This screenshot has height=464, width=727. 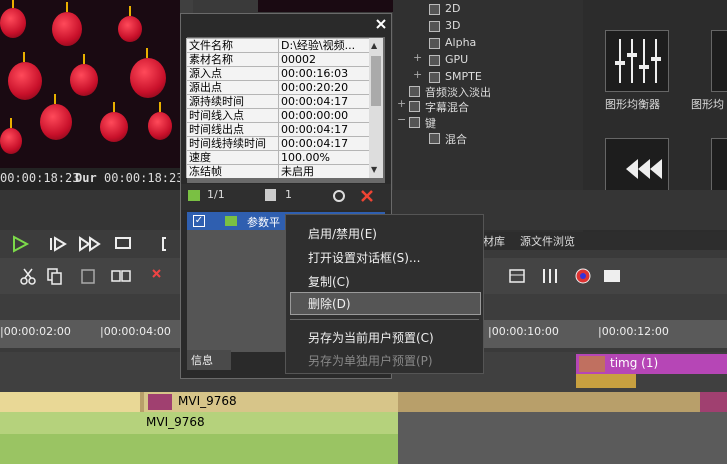 I want to click on scroll-up-icon: ▲, so click(x=376, y=46).